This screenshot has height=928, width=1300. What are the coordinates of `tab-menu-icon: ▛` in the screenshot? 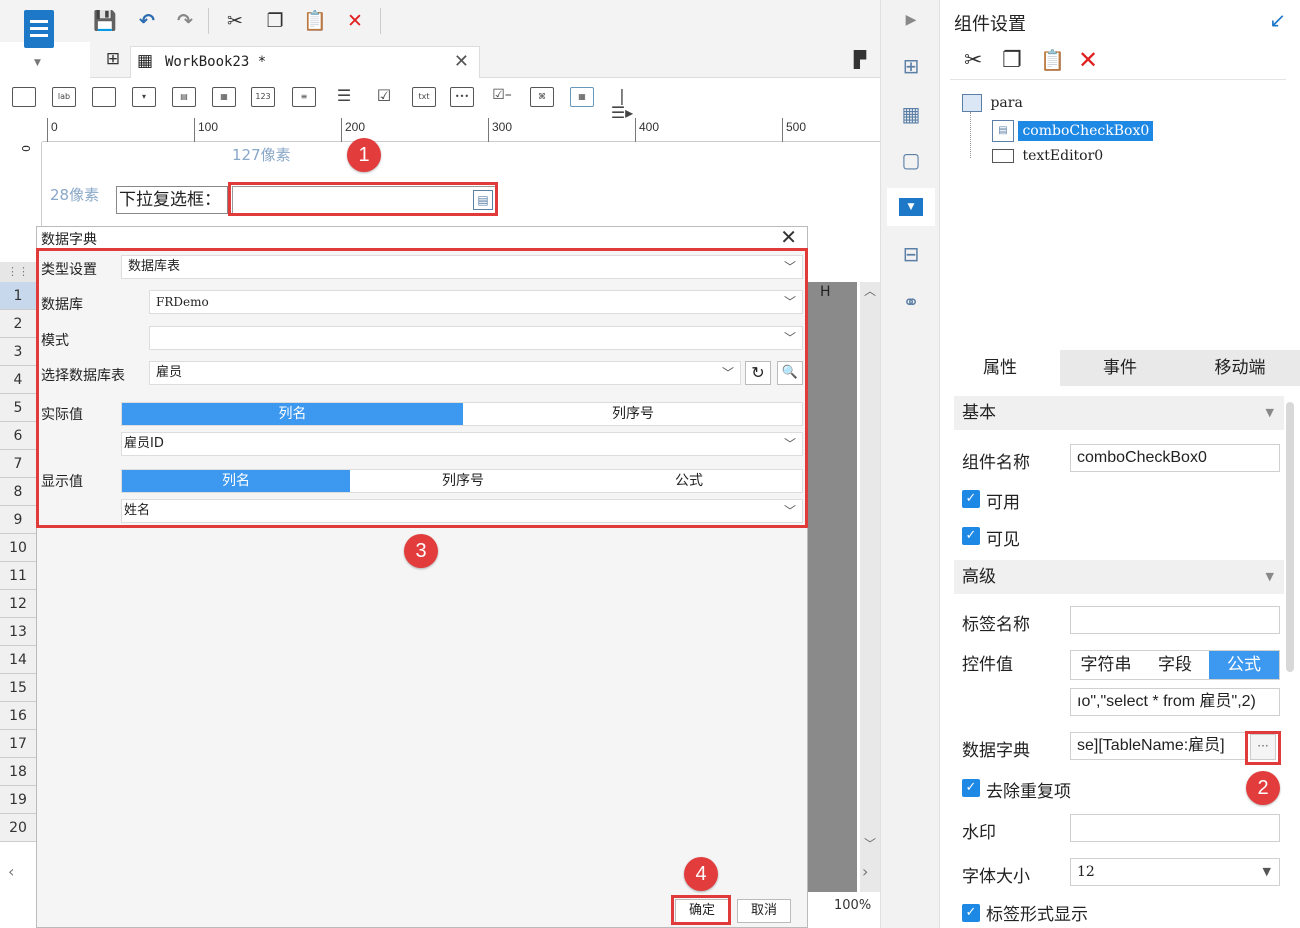 It's located at (860, 59).